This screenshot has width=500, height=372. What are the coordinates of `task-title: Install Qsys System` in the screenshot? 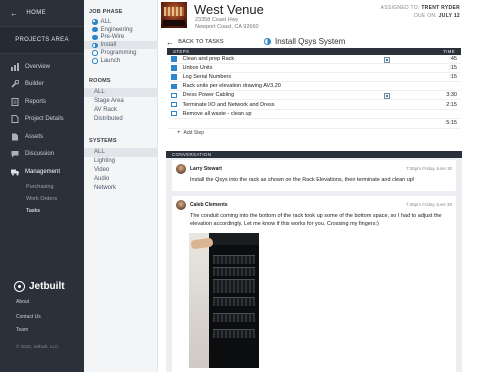 It's located at (304, 41).